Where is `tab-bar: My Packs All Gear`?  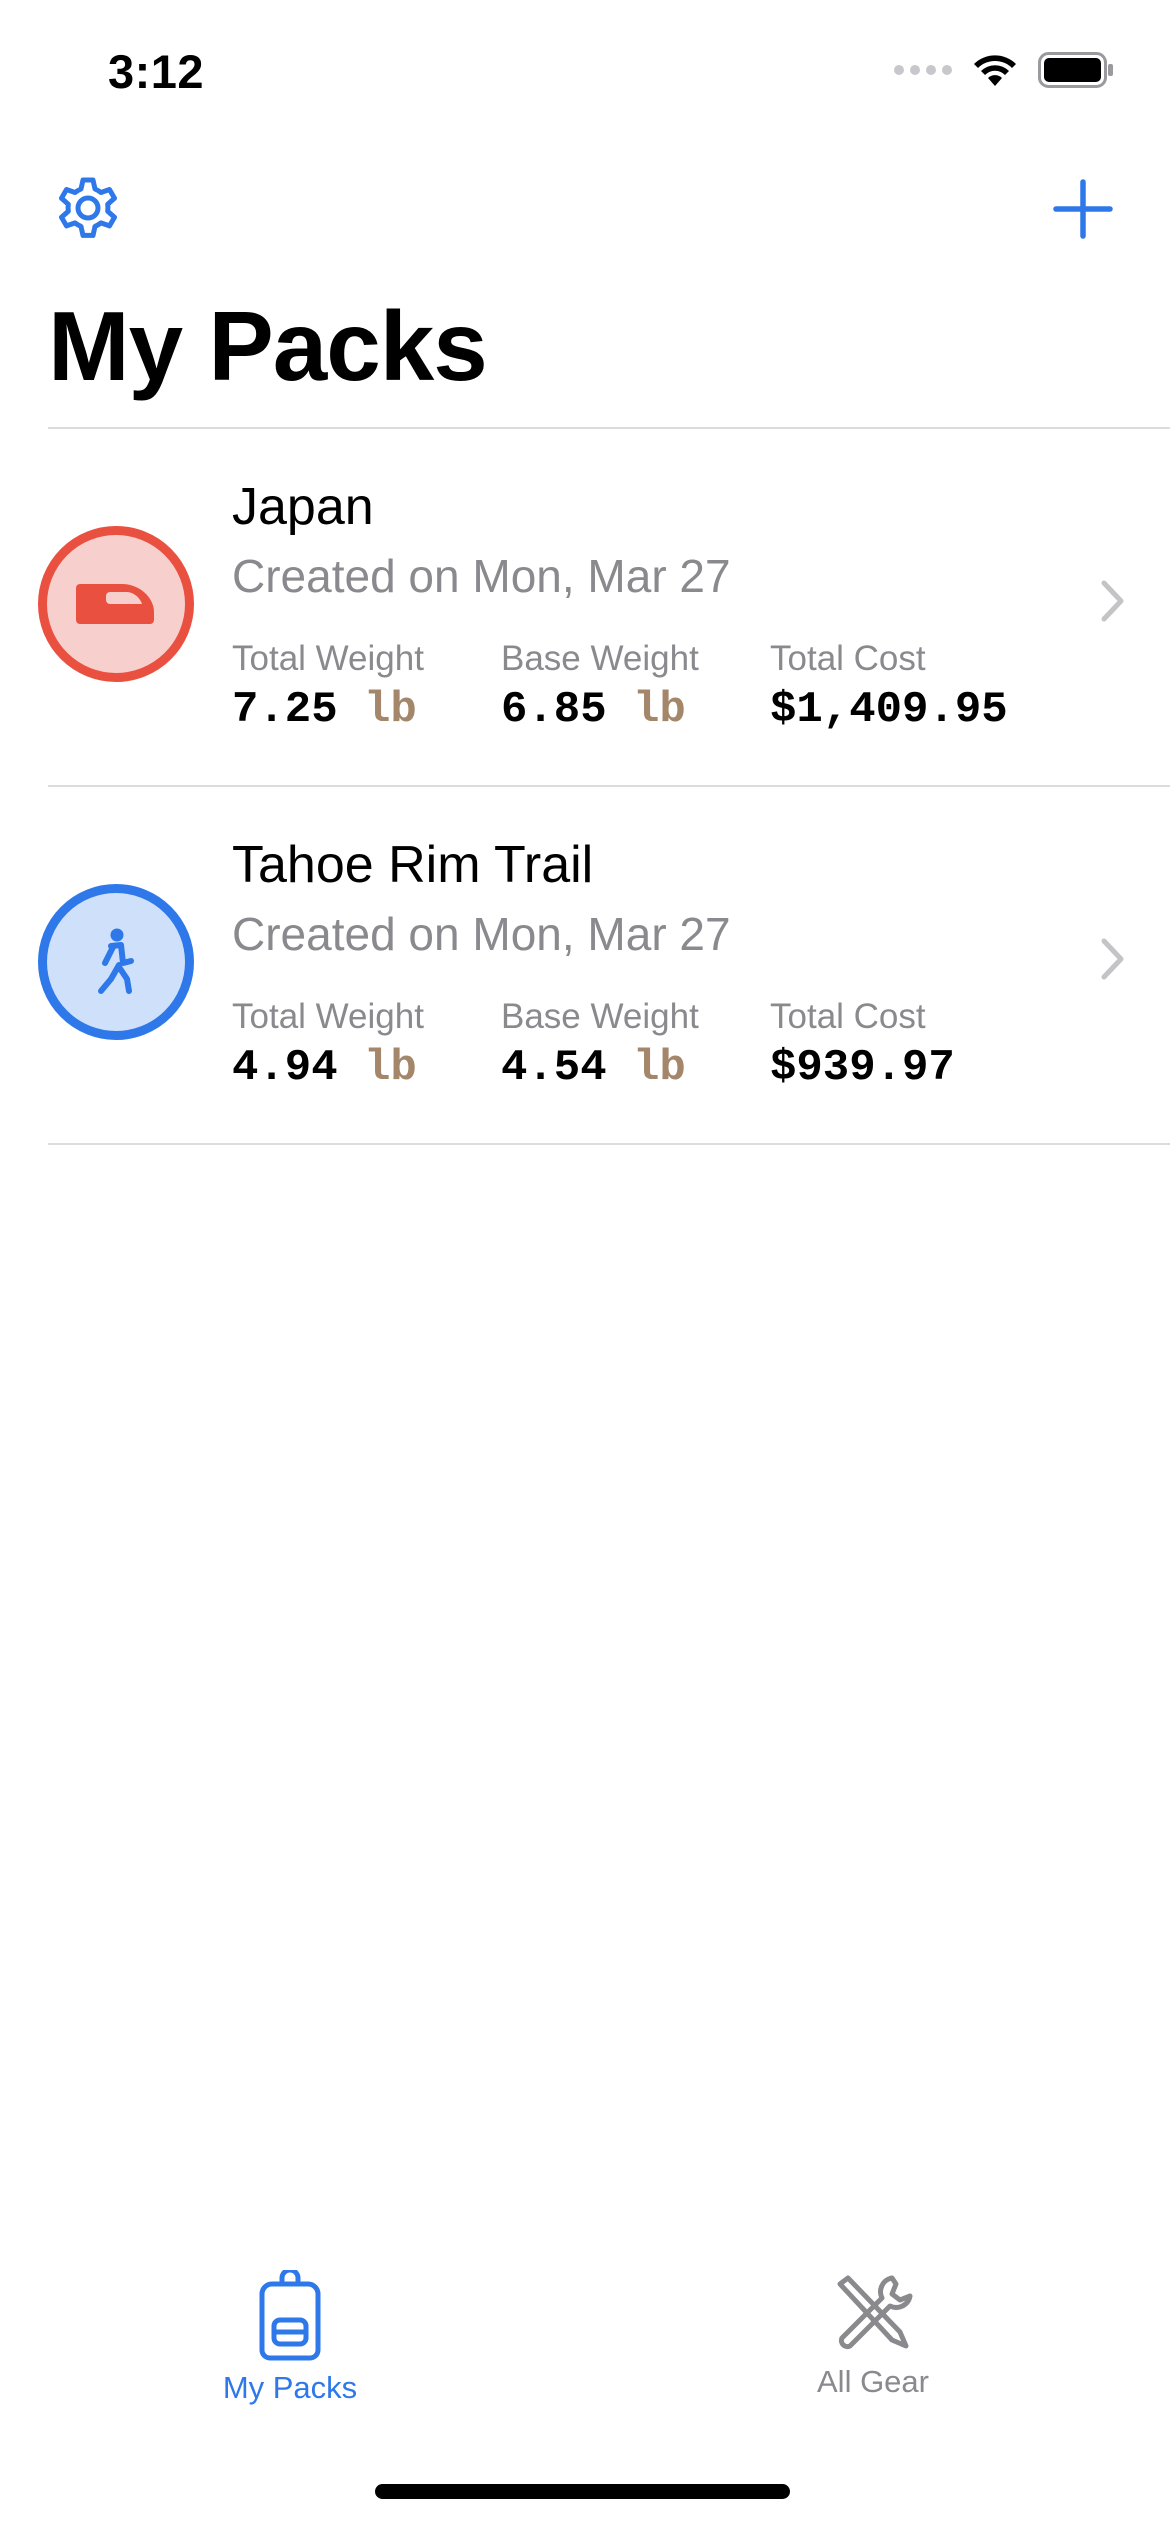
tab-bar: My Packs All Gear is located at coordinates (585, 2350).